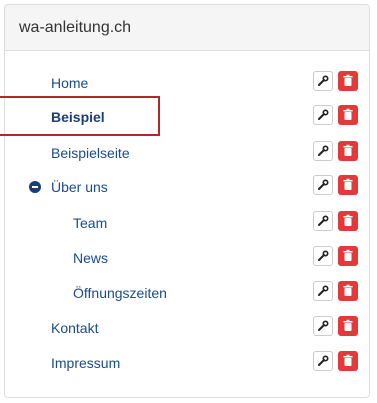  Describe the element at coordinates (35, 187) in the screenshot. I see `minus-circle-icon` at that location.